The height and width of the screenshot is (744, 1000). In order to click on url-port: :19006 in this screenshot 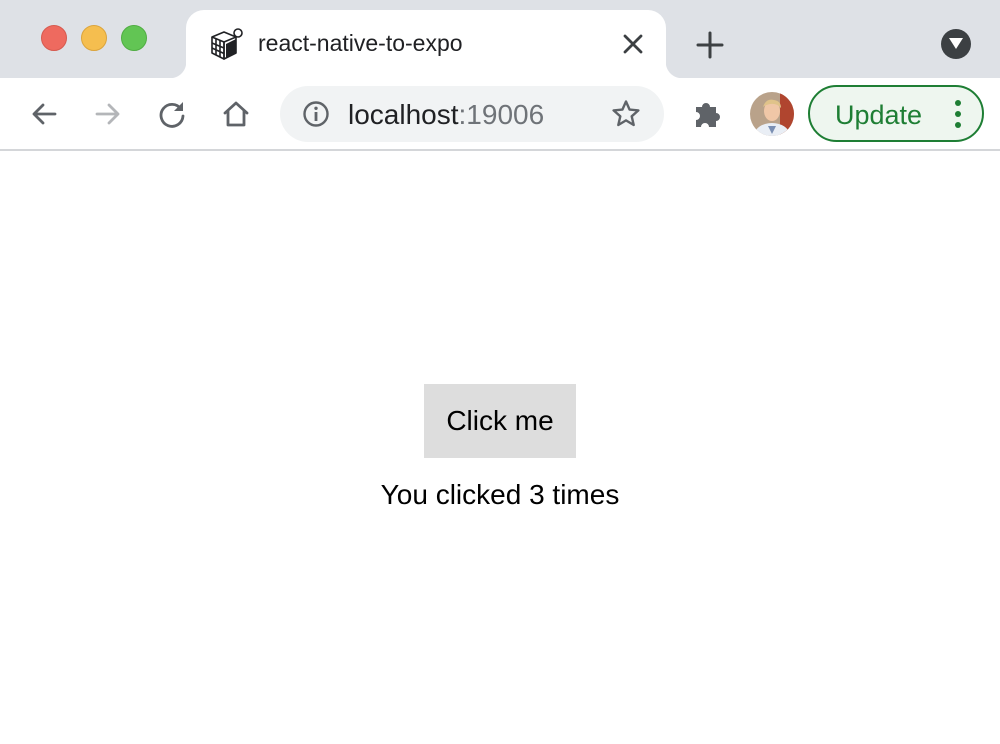, I will do `click(501, 114)`.